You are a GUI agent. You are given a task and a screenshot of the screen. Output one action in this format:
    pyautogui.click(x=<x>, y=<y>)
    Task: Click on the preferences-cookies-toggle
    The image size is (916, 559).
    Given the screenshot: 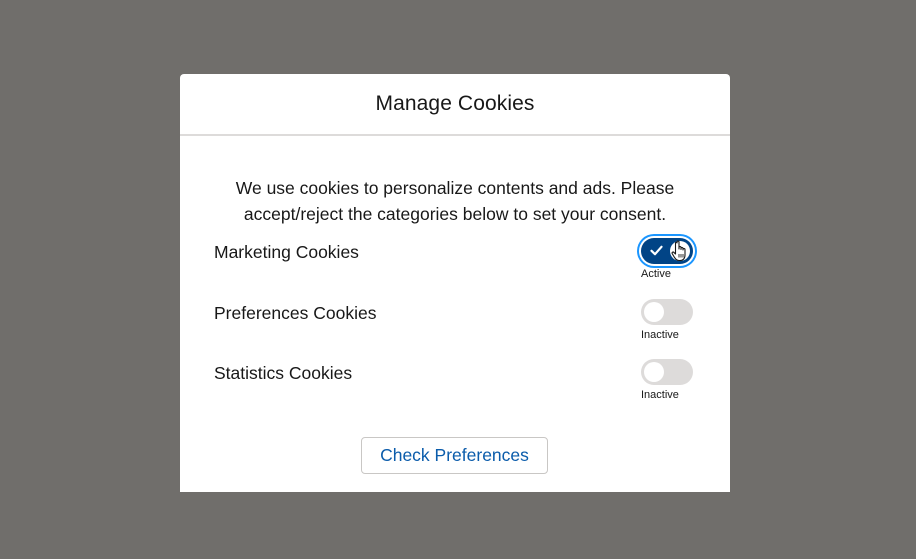 What is the action you would take?
    pyautogui.click(x=667, y=312)
    